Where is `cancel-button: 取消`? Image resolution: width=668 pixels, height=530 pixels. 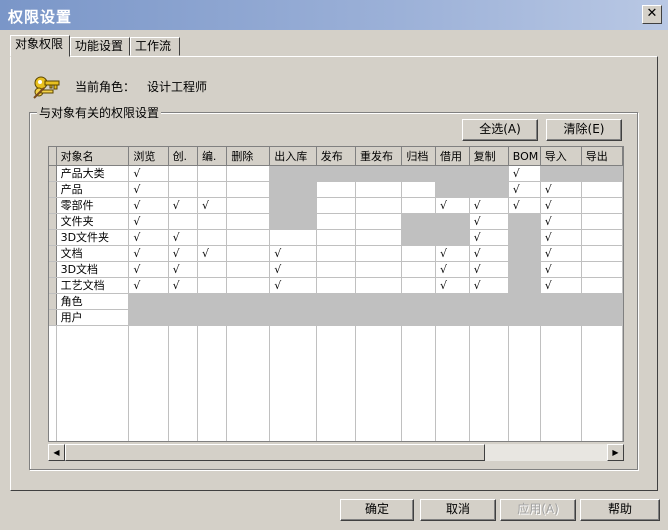
cancel-button: 取消 is located at coordinates (458, 510).